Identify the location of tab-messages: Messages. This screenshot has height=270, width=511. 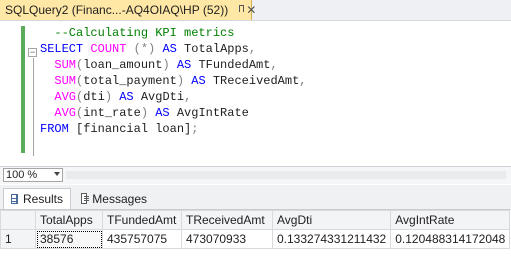
(114, 198).